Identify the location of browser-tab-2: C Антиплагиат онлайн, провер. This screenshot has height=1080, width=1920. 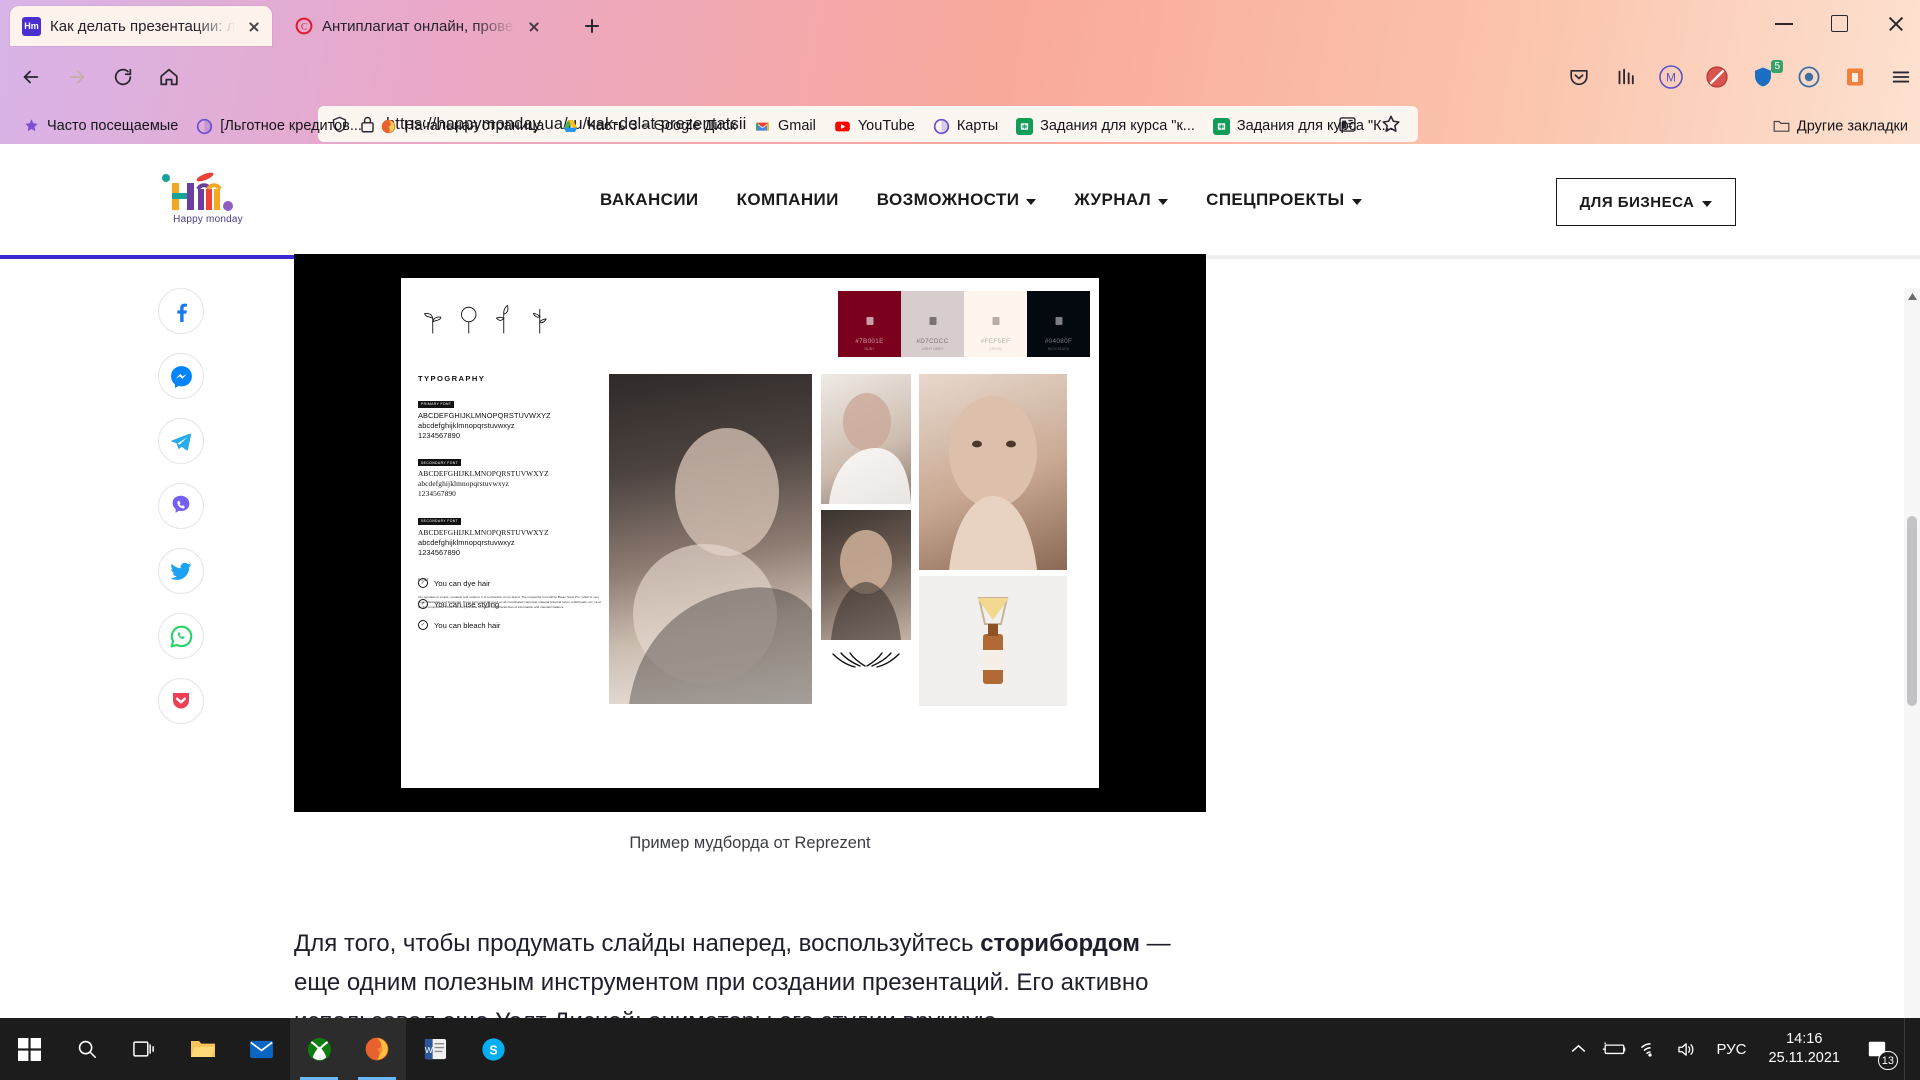
(417, 26).